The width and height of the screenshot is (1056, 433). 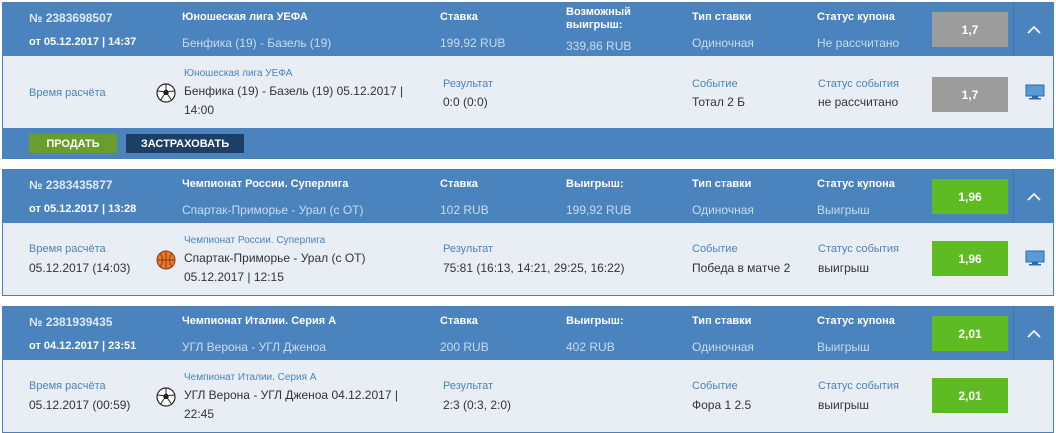 What do you see at coordinates (83, 346) in the screenshot?
I see `coupon-date: от 04.12.2017 | 23:51` at bounding box center [83, 346].